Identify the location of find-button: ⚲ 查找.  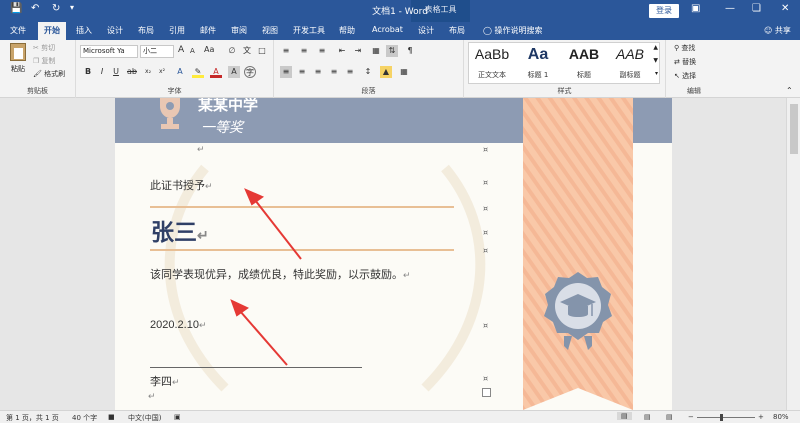
(684, 48).